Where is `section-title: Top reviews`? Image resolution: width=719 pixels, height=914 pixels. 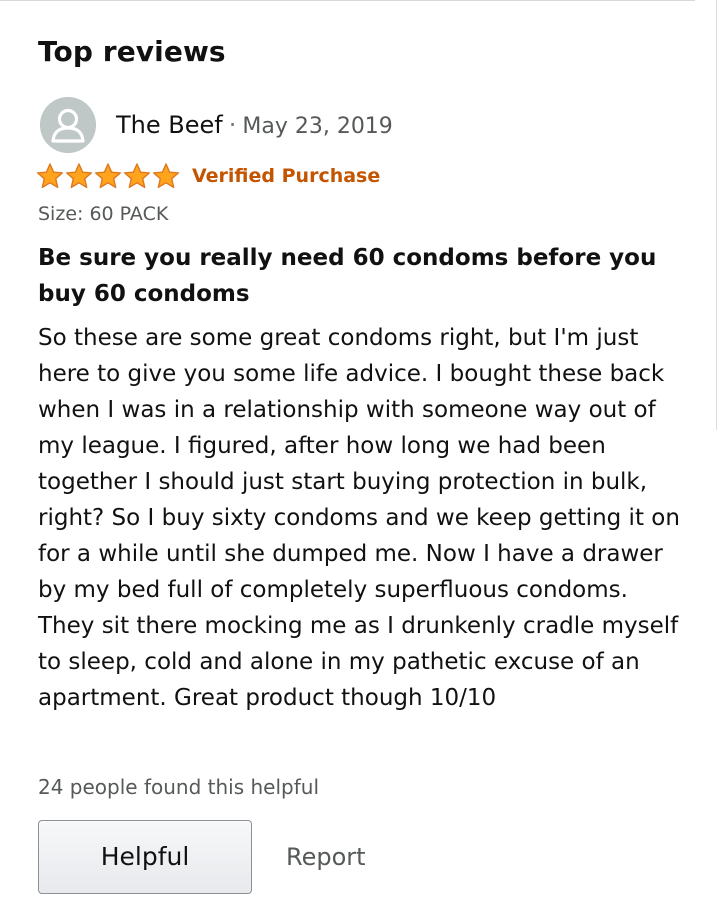 section-title: Top reviews is located at coordinates (132, 51).